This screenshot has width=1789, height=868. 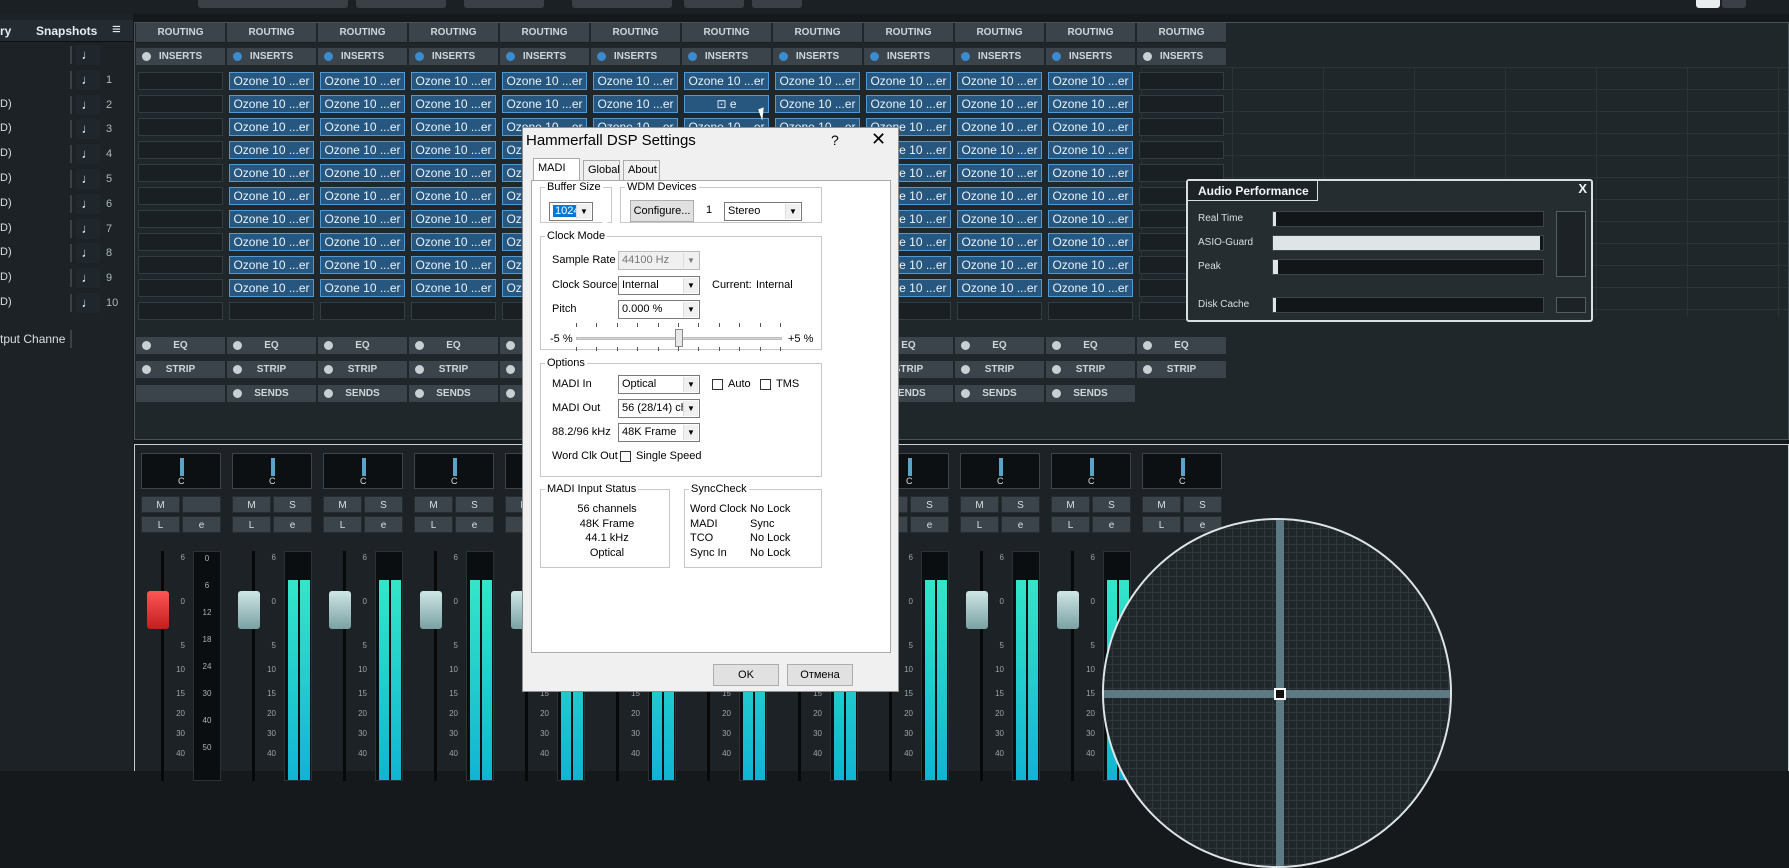 What do you see at coordinates (835, 140) in the screenshot?
I see `help-icon: ?` at bounding box center [835, 140].